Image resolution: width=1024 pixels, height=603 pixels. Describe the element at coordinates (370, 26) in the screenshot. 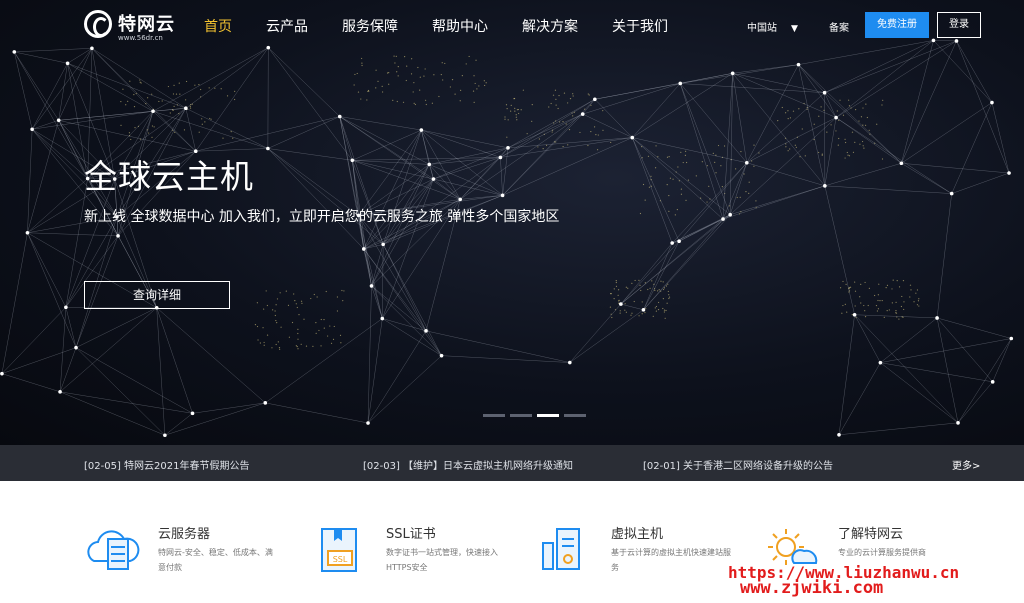

I see `nav-item-service: 服务保障` at that location.